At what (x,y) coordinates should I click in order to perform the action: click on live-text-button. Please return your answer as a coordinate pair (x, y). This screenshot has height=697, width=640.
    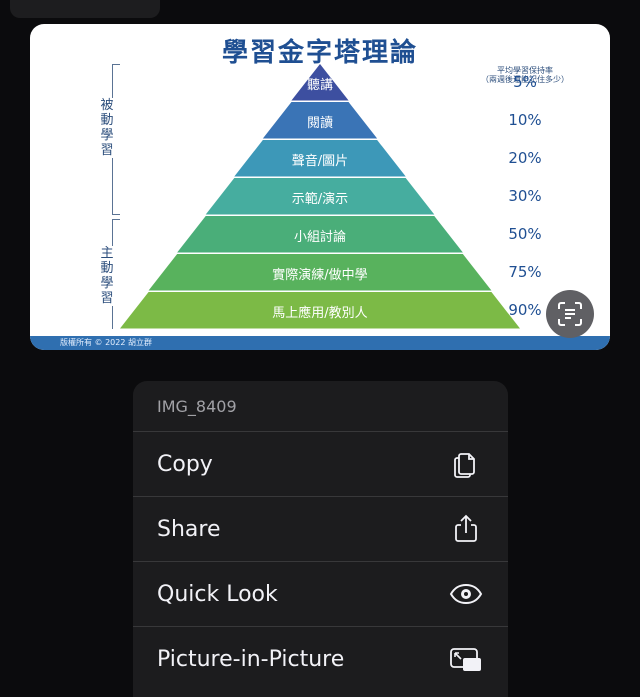
    Looking at the image, I should click on (570, 314).